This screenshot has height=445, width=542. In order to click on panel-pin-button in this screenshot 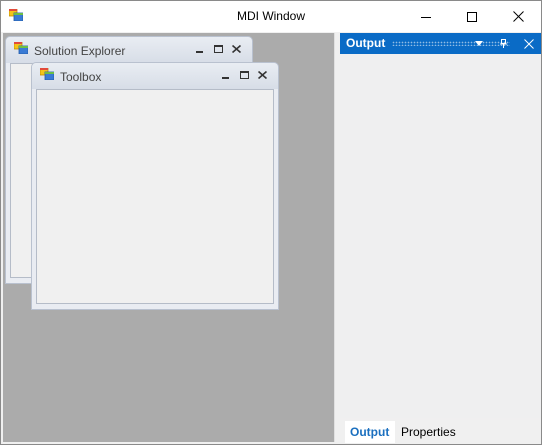, I will do `click(503, 43)`.